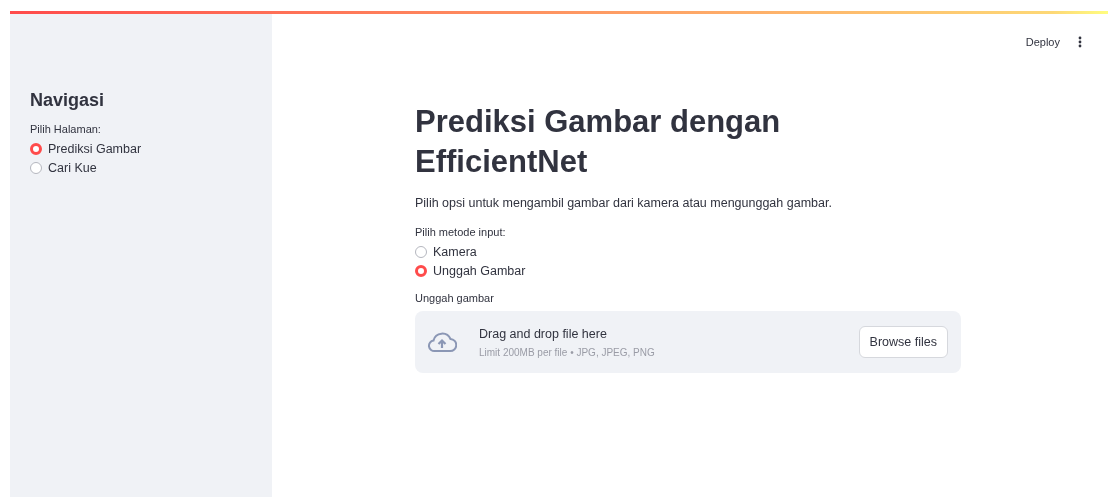  What do you see at coordinates (479, 271) in the screenshot?
I see `radio-label: Unggah Gambar` at bounding box center [479, 271].